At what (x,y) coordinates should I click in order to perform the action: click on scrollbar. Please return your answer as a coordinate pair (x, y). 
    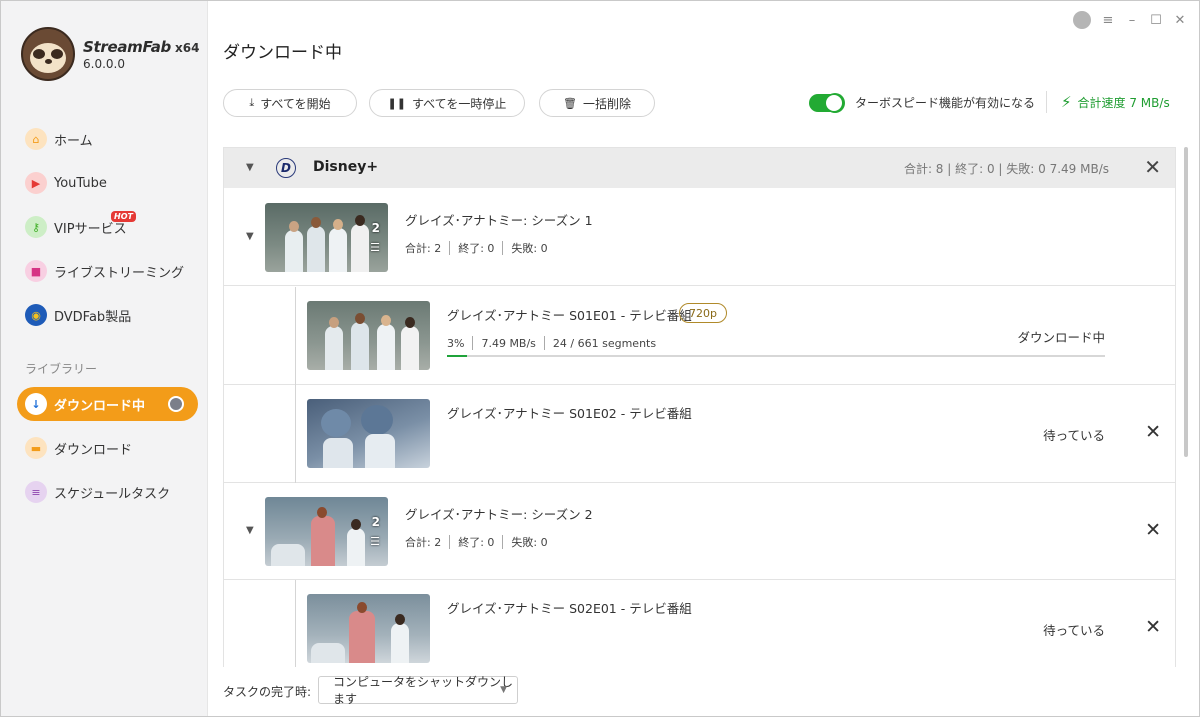
    Looking at the image, I should click on (1186, 302).